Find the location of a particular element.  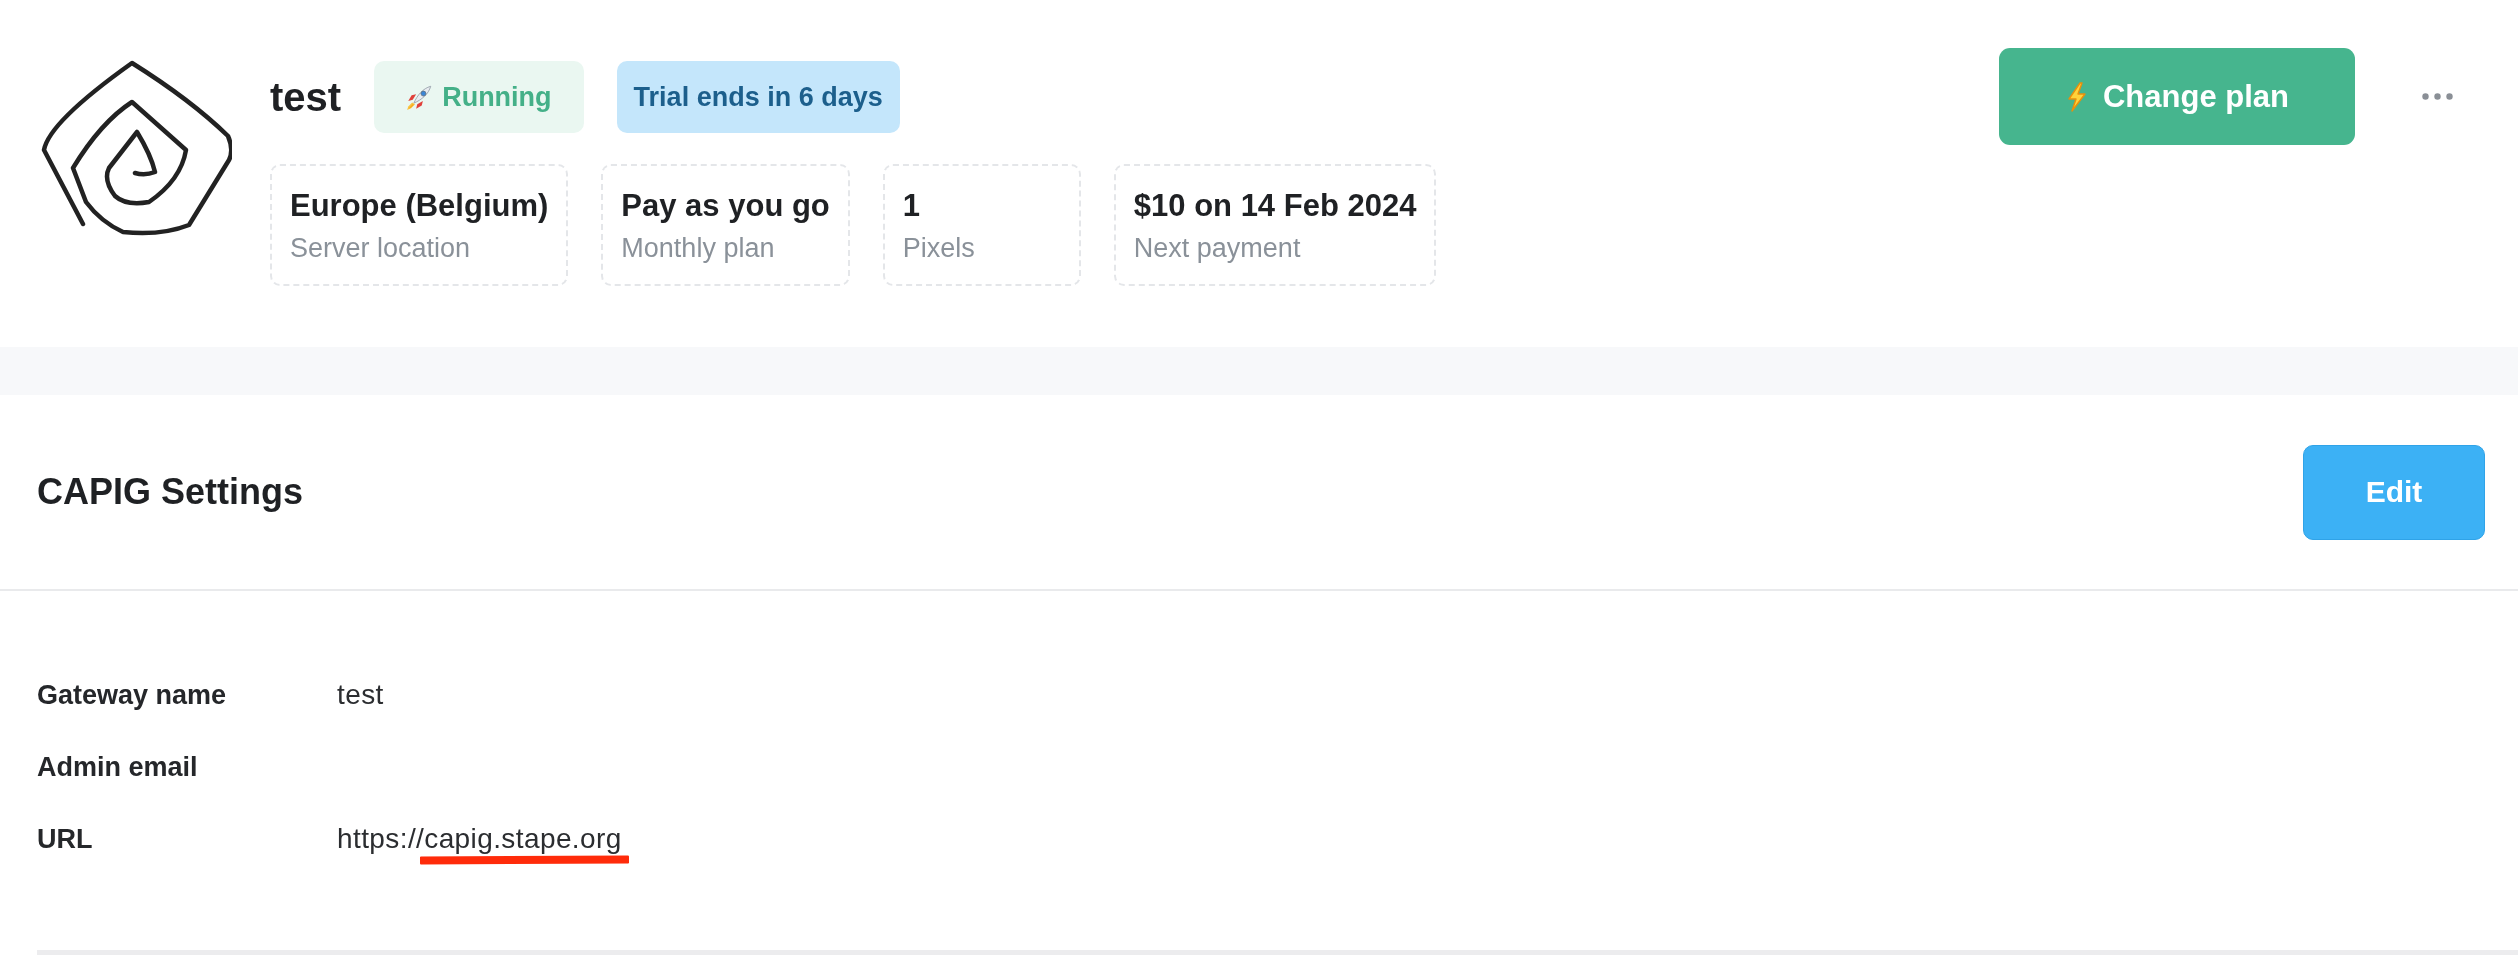

info-value: Europe (Belgium) is located at coordinates (419, 206).